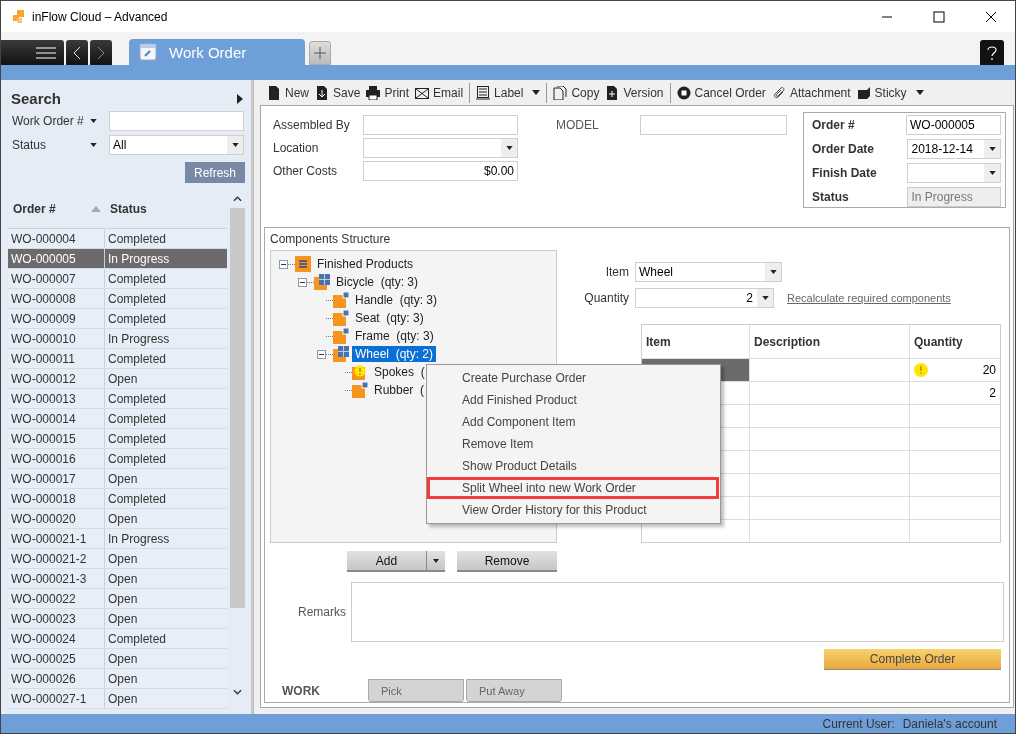 This screenshot has height=734, width=1016. What do you see at coordinates (573, 510) in the screenshot?
I see `menu-item: View Order History for this Product` at bounding box center [573, 510].